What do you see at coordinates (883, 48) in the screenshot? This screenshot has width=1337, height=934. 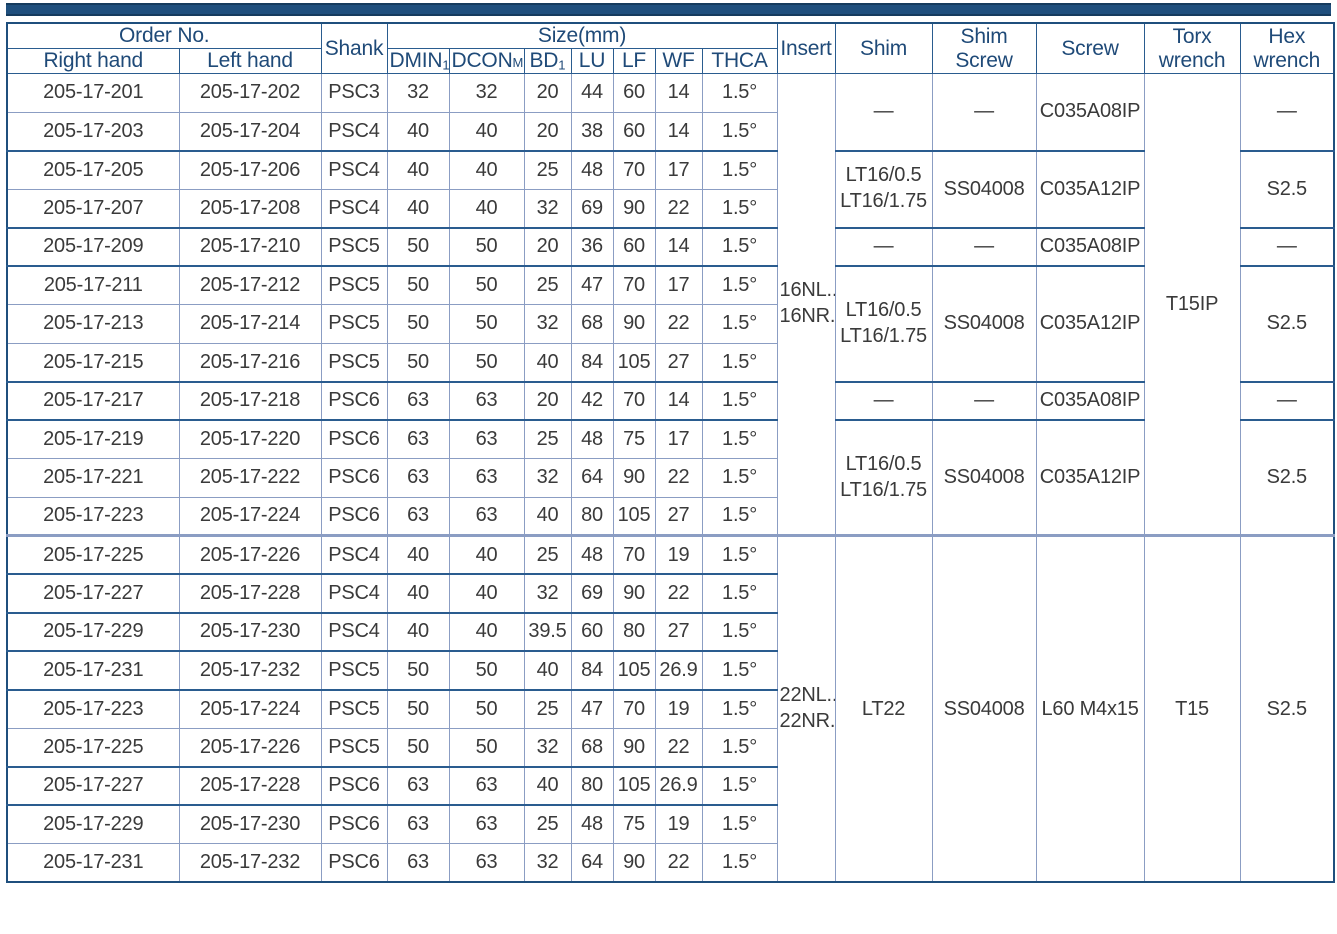 I see `header-shim: Shim` at bounding box center [883, 48].